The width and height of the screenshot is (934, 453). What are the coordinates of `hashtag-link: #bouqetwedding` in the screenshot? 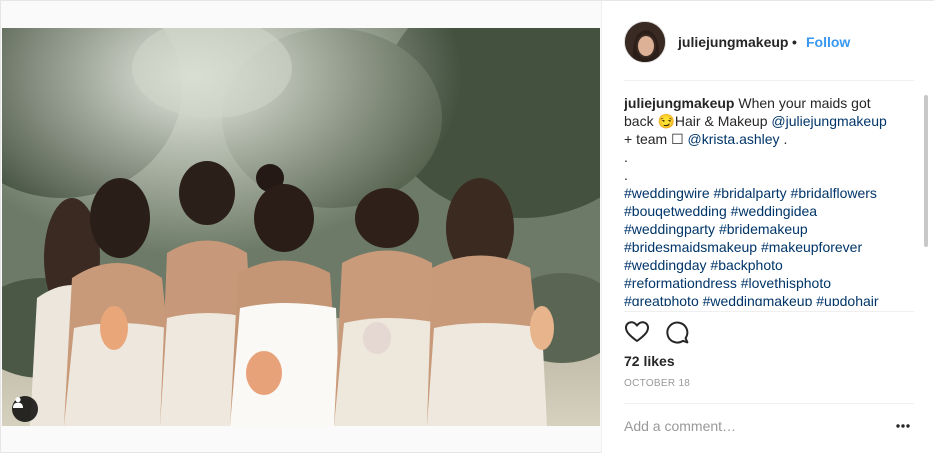 It's located at (675, 211).